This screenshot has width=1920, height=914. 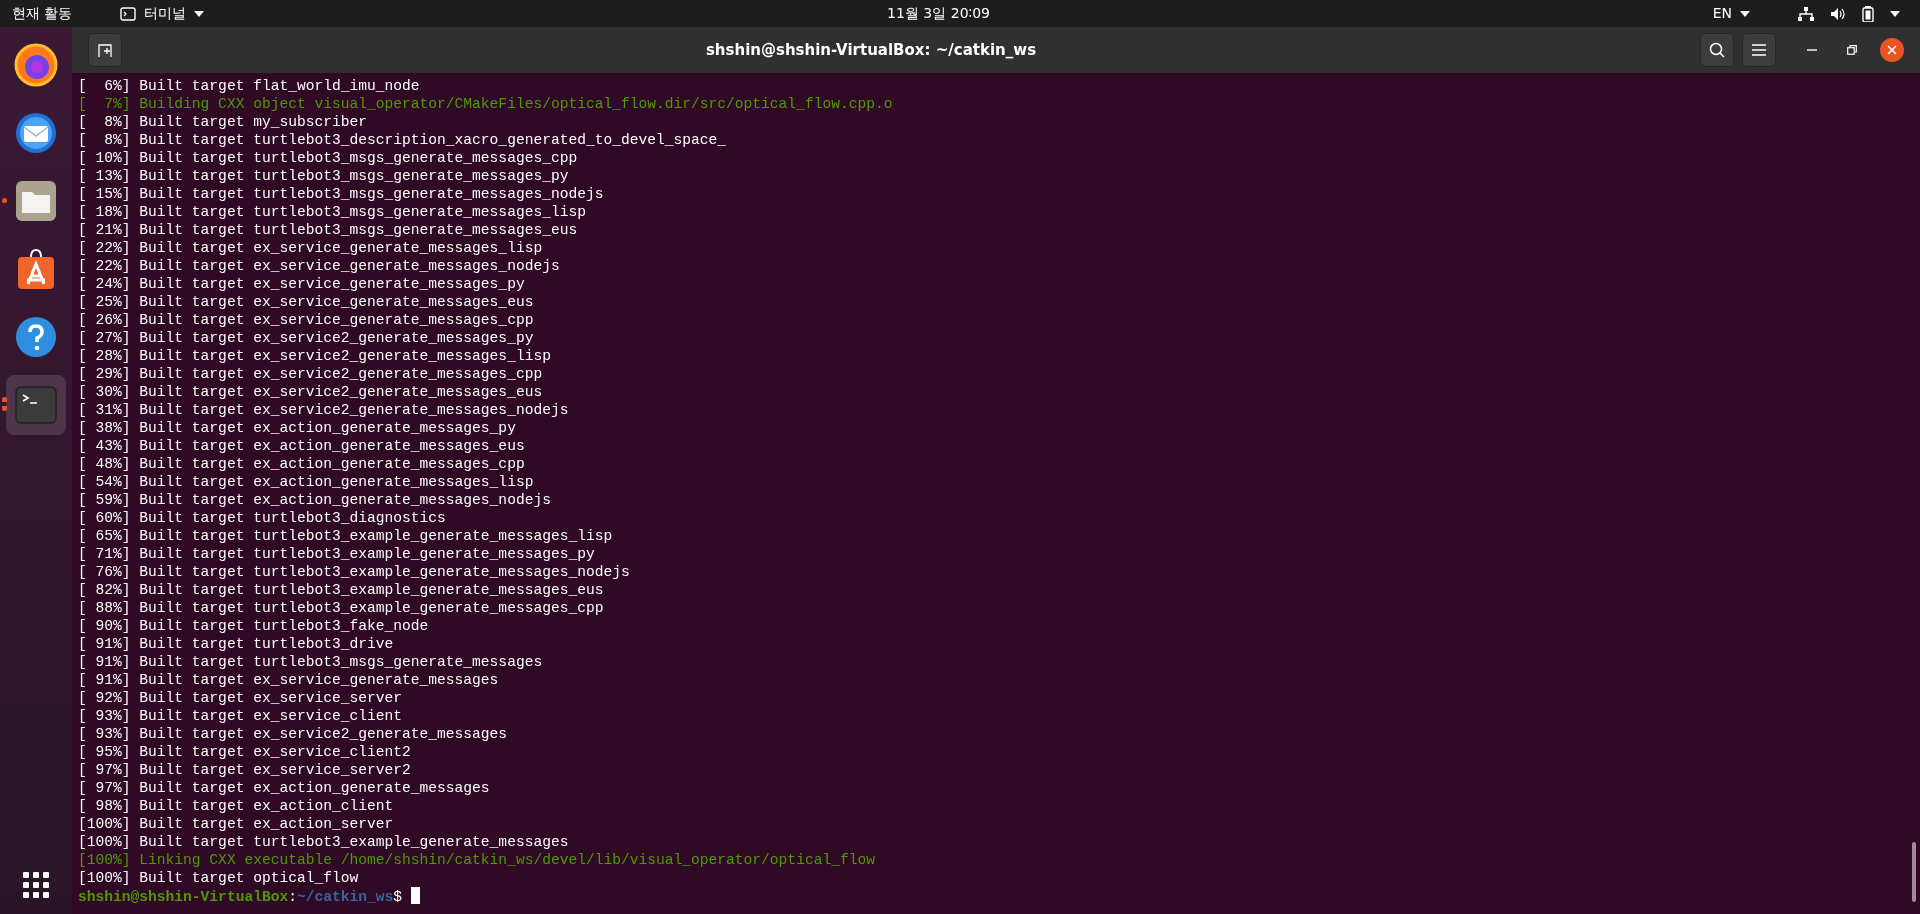 I want to click on output-line: [ 91%] Built target turtlebot3_msgs_generate_messages, so click(x=311, y=662).